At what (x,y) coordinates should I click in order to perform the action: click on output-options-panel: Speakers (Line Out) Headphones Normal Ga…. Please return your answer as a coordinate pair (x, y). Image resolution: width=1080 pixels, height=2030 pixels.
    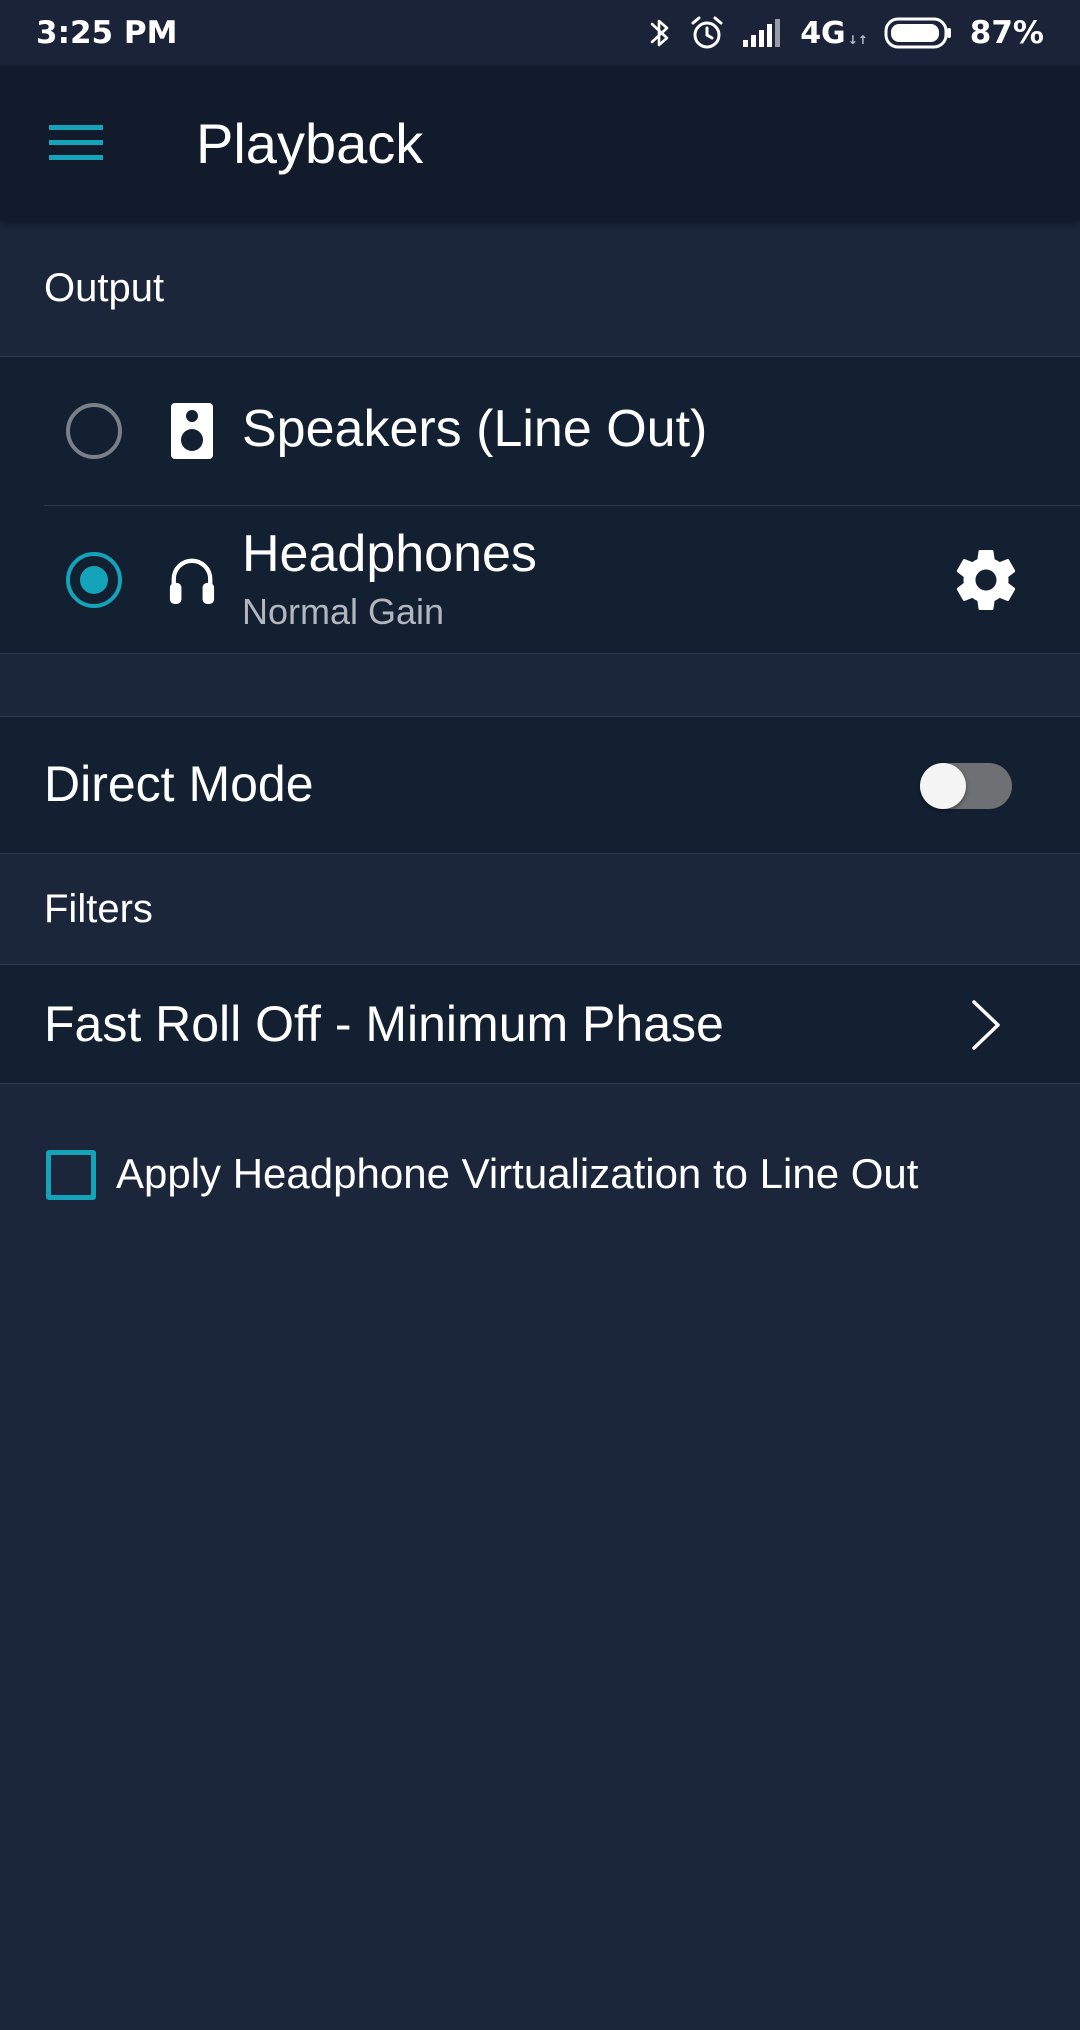
    Looking at the image, I should click on (540, 505).